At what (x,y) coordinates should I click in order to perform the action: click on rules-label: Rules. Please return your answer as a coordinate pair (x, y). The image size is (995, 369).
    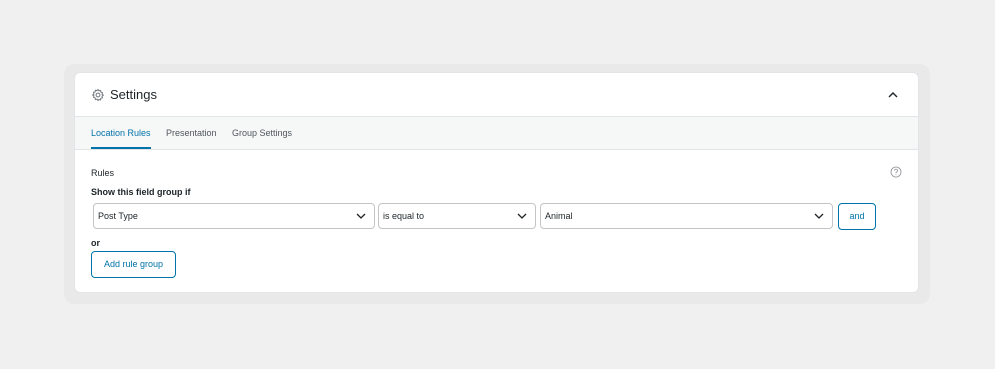
    Looking at the image, I should click on (103, 173).